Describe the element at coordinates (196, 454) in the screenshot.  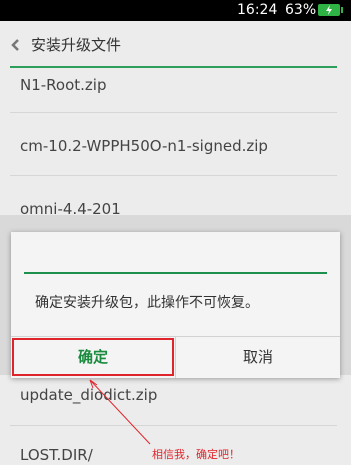
I see `annotation-text: 相信我，确定吧！` at that location.